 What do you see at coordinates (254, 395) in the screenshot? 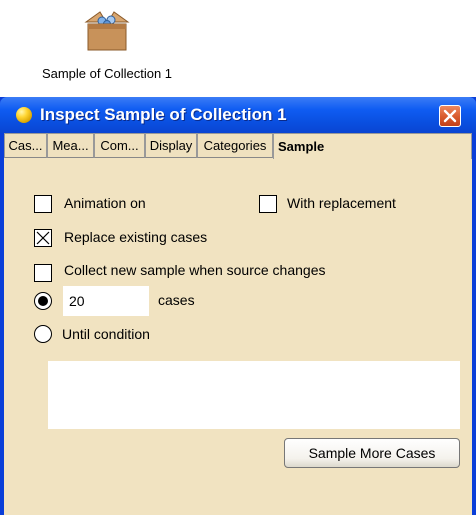
I see `condition-input` at bounding box center [254, 395].